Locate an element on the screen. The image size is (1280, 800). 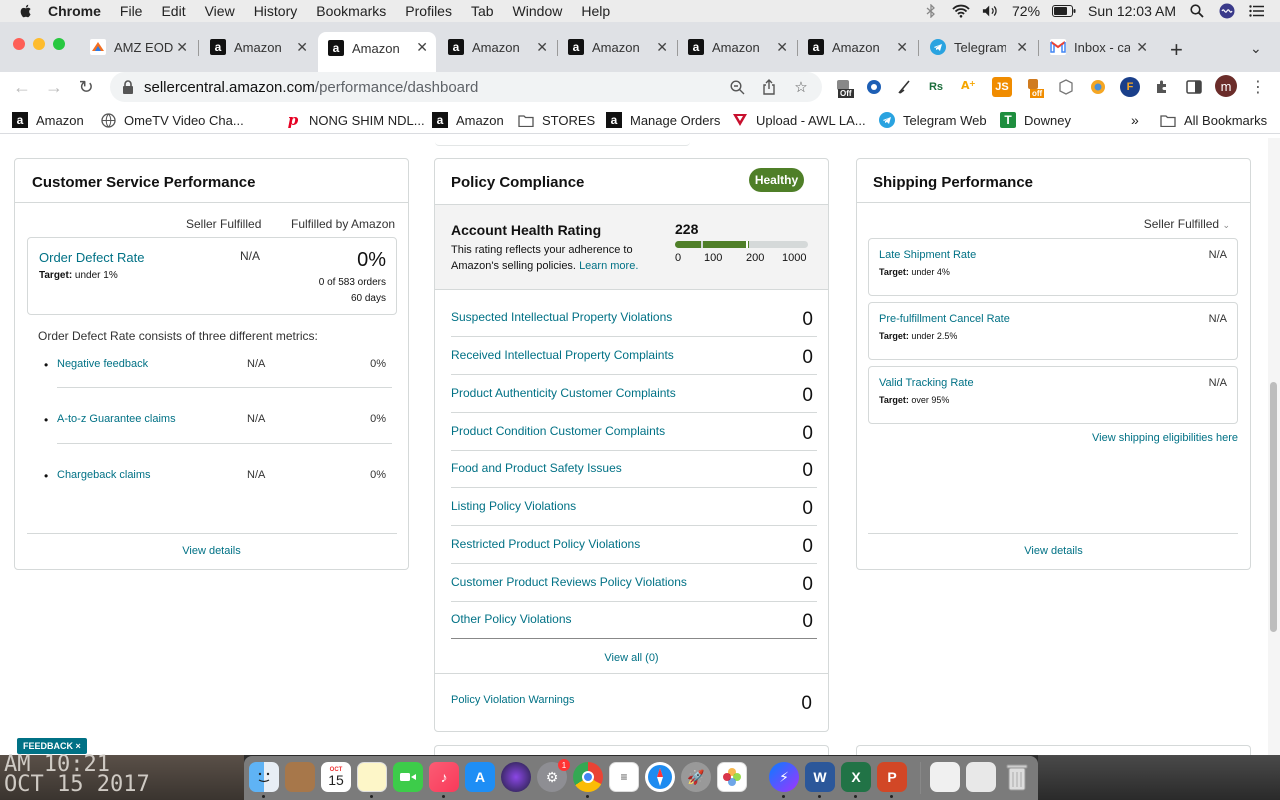
policy-row-label: Product Authenticity Customer Complaints is located at coordinates (563, 393).